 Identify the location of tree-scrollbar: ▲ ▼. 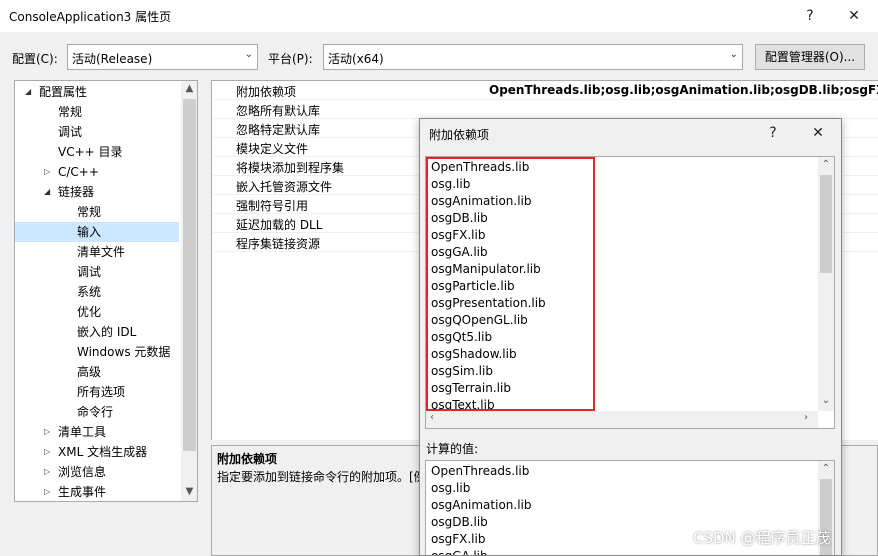
(189, 291).